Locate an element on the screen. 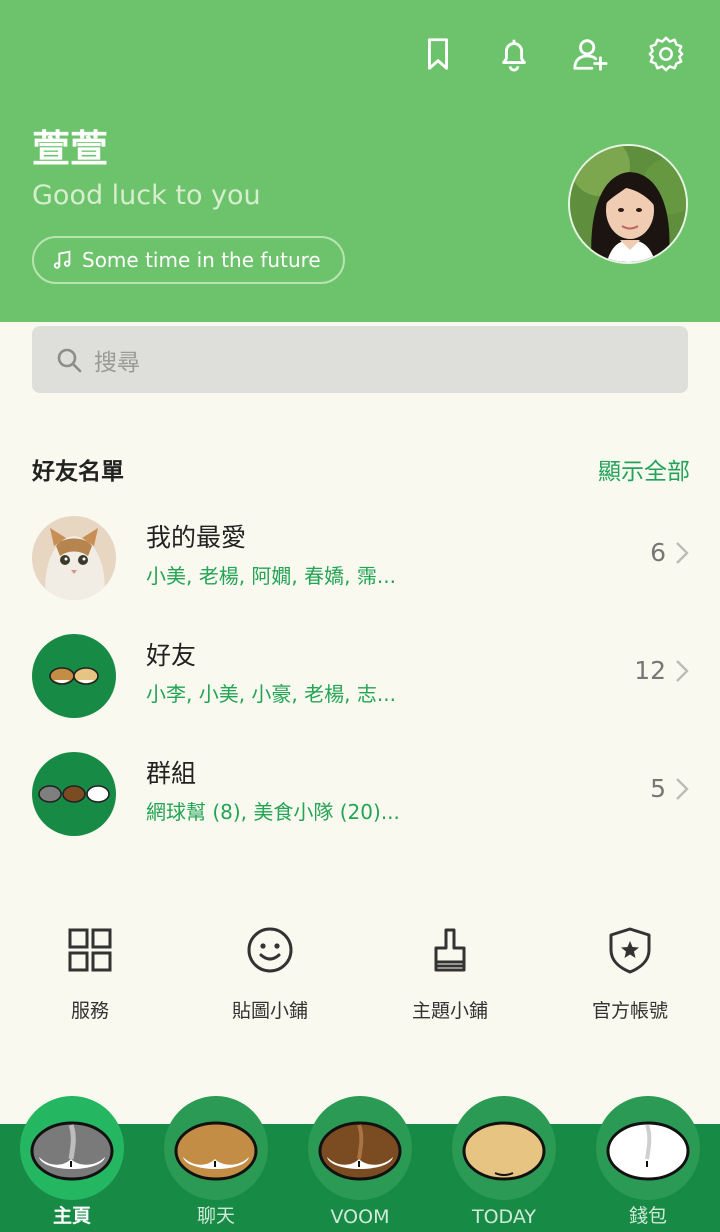 The image size is (720, 1232). brush-icon is located at coordinates (450, 950).